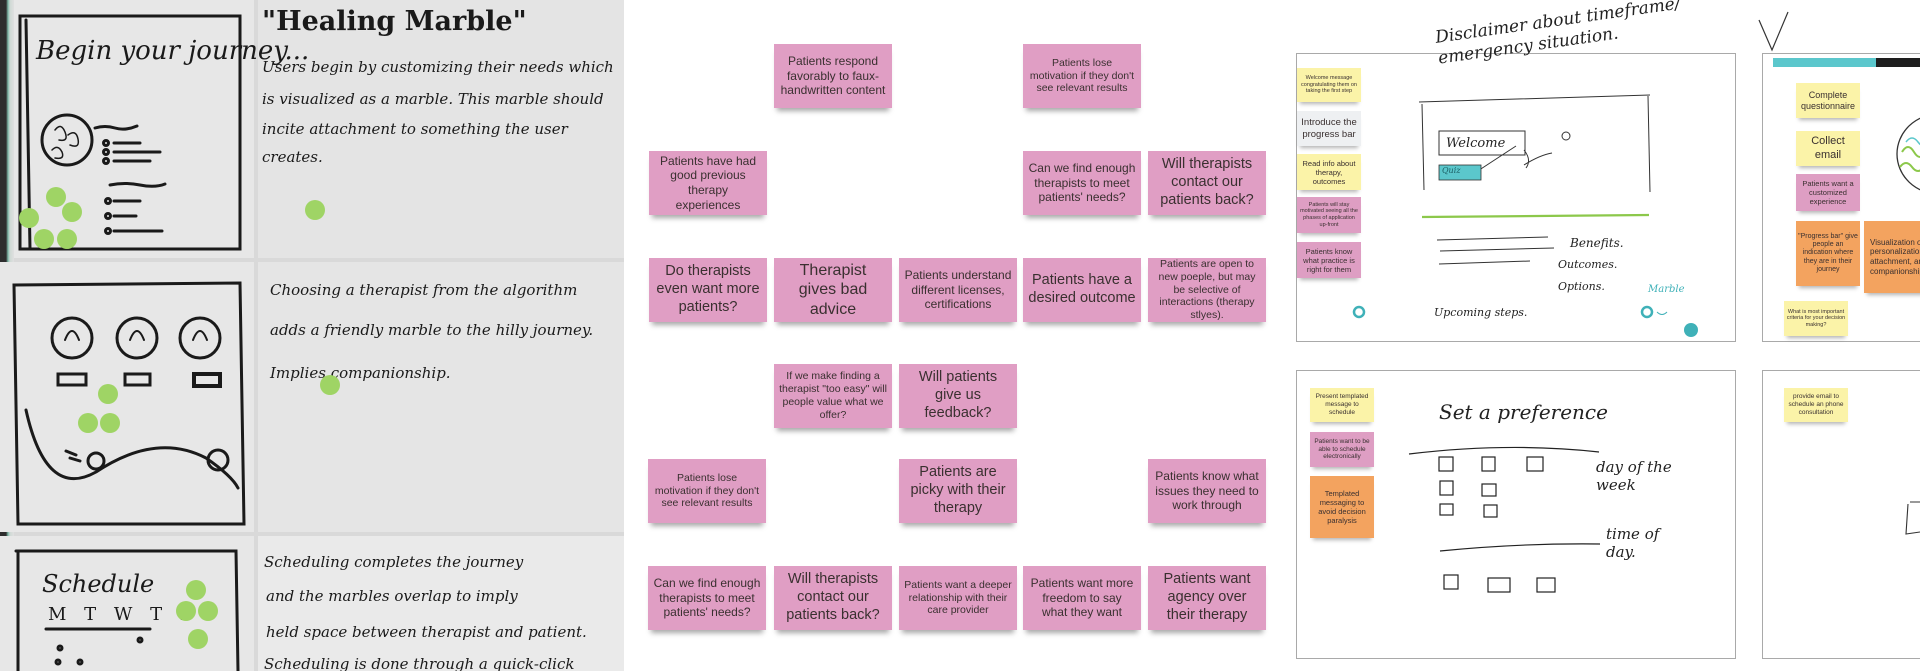 The height and width of the screenshot is (671, 1920). Describe the element at coordinates (1082, 290) in the screenshot. I see `sticky-note: Patients have a desired outcome` at that location.